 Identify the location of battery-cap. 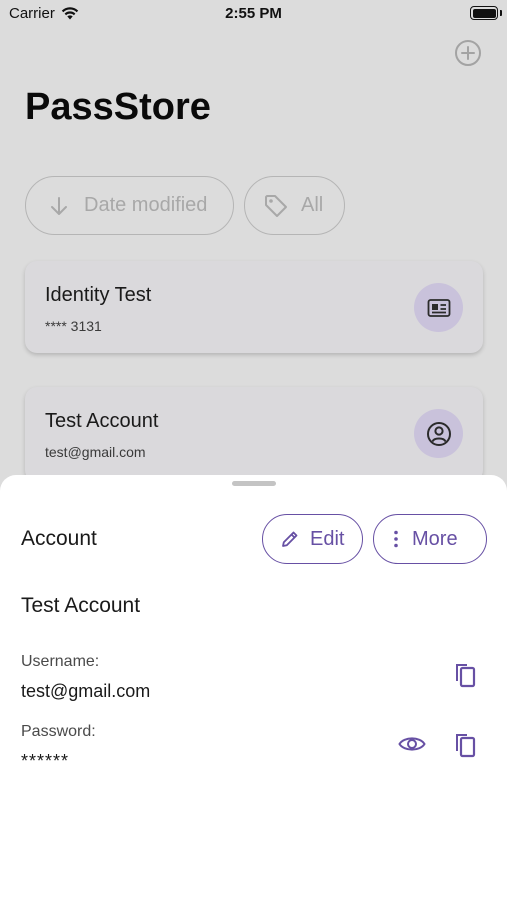
(501, 13).